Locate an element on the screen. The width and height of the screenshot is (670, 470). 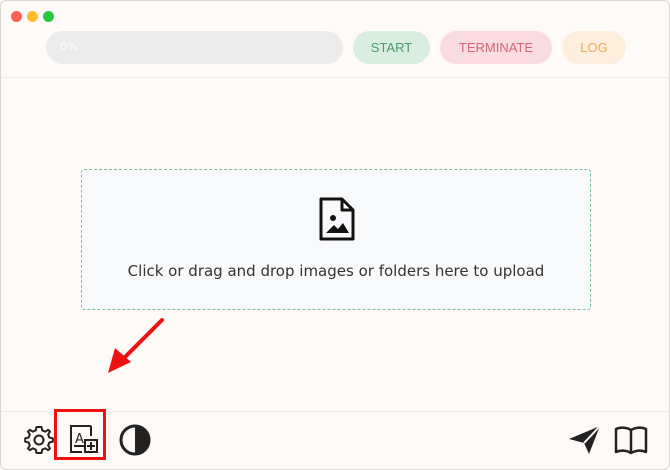
progress-bar: 0% is located at coordinates (194, 47).